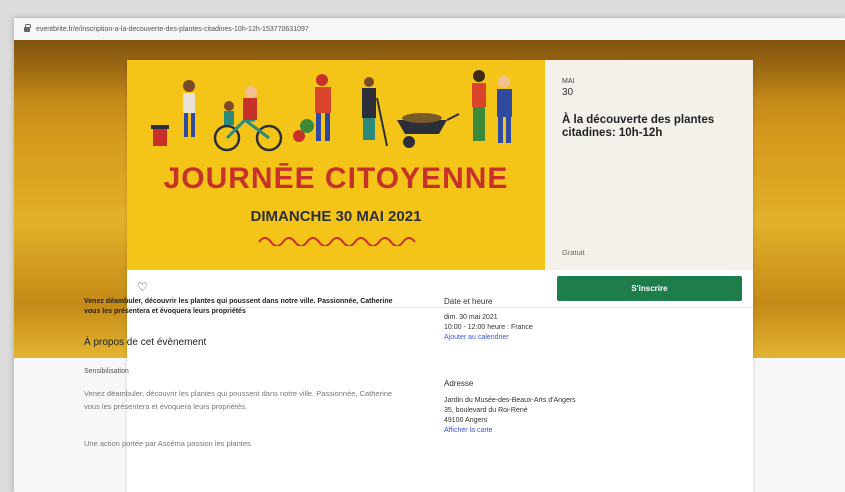 The height and width of the screenshot is (492, 845). I want to click on lock-icon, so click(27, 28).